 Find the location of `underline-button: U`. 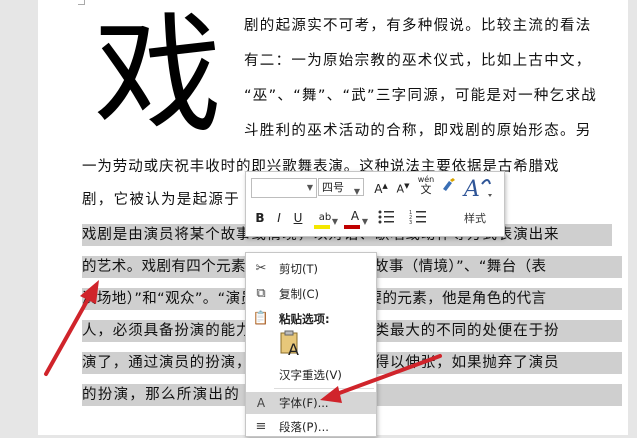

underline-button: U is located at coordinates (298, 219).